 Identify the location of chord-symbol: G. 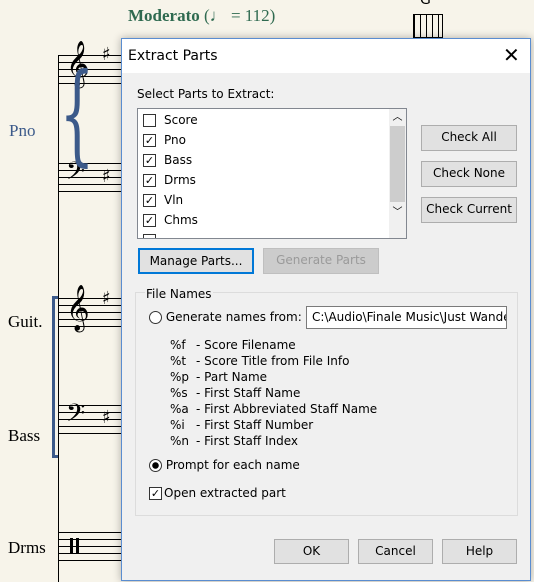
(425, 4).